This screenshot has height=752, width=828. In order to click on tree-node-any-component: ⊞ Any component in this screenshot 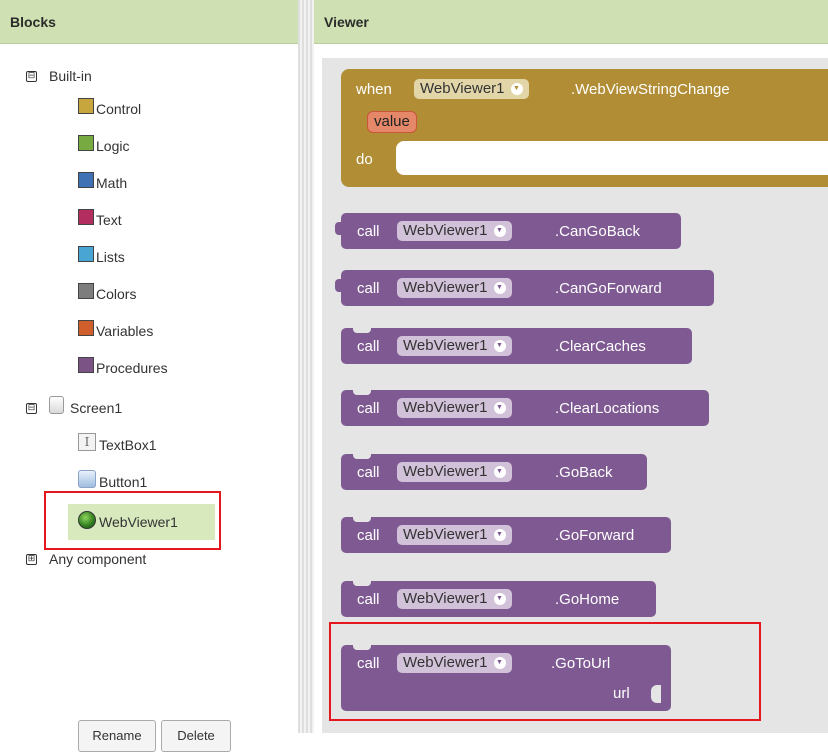, I will do `click(86, 559)`.